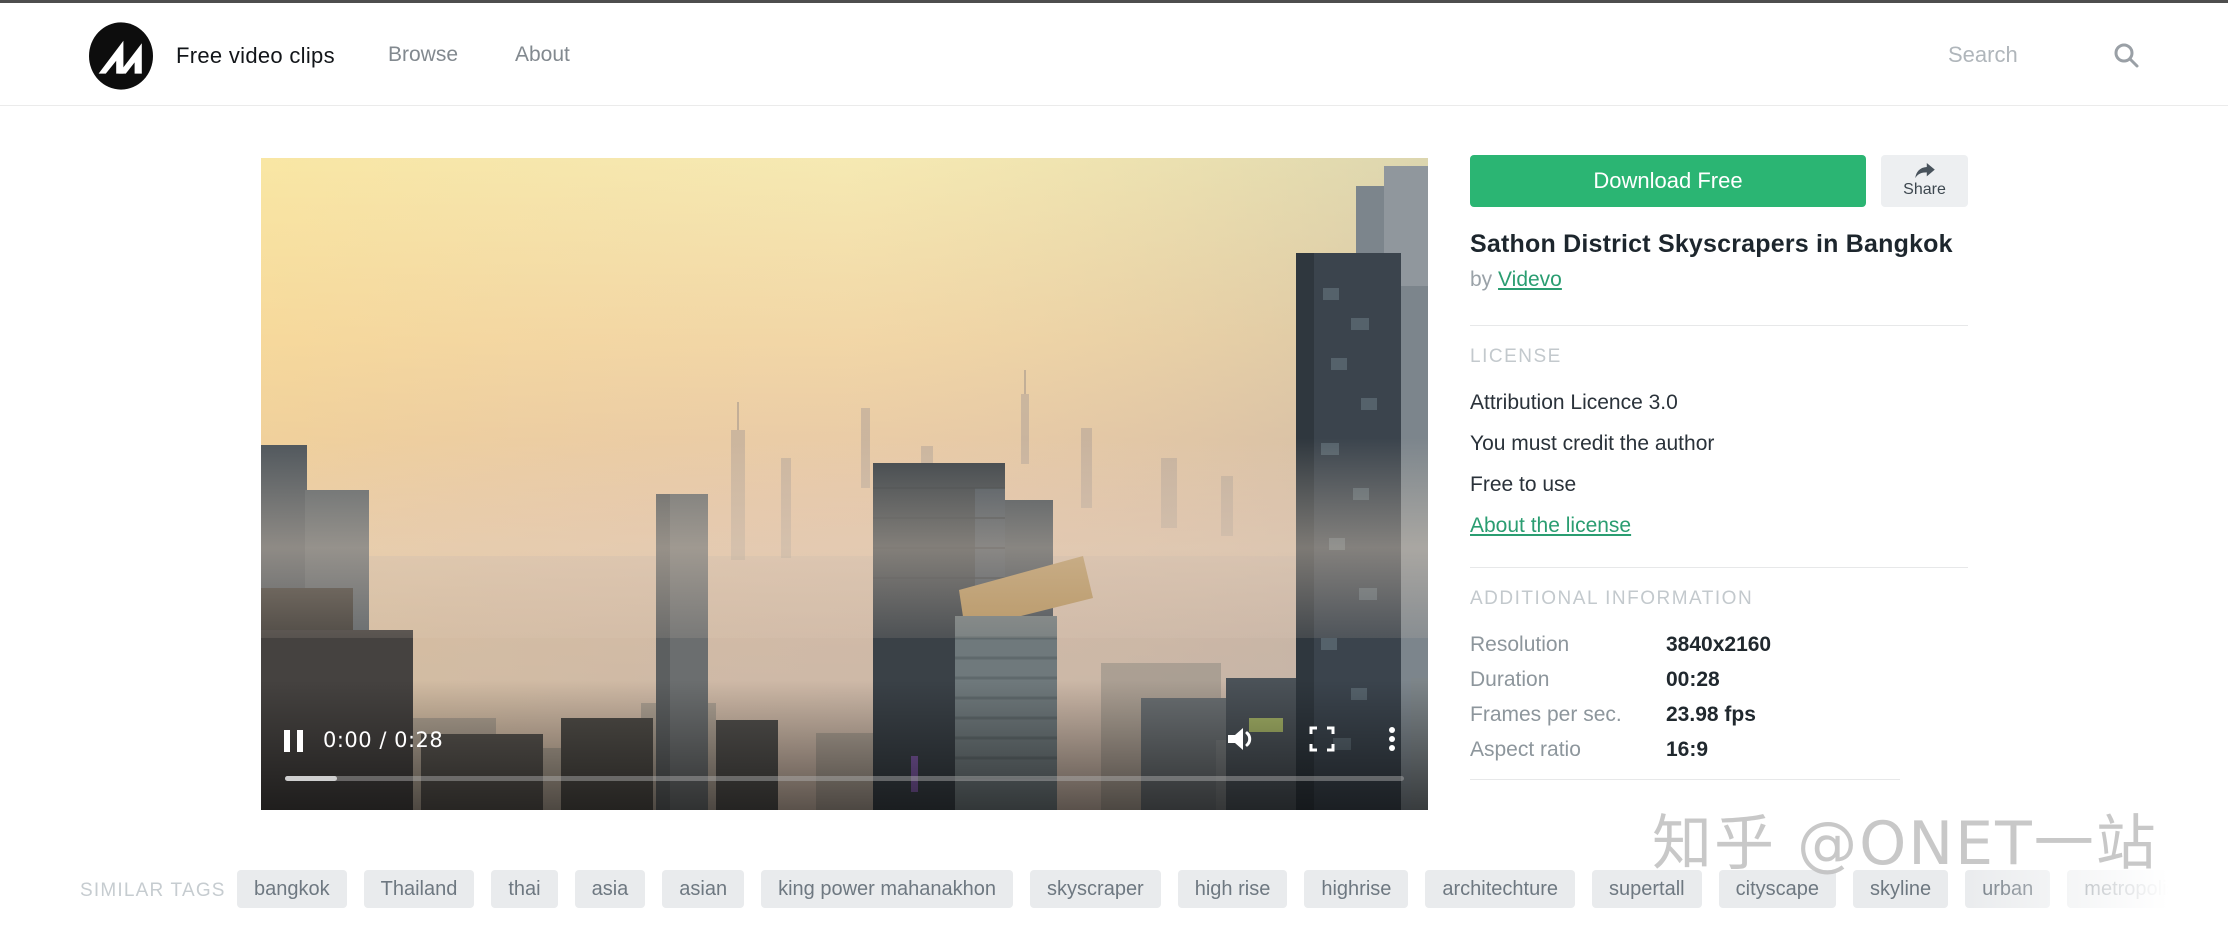  What do you see at coordinates (1550, 526) in the screenshot?
I see `about-license-link: About the license` at bounding box center [1550, 526].